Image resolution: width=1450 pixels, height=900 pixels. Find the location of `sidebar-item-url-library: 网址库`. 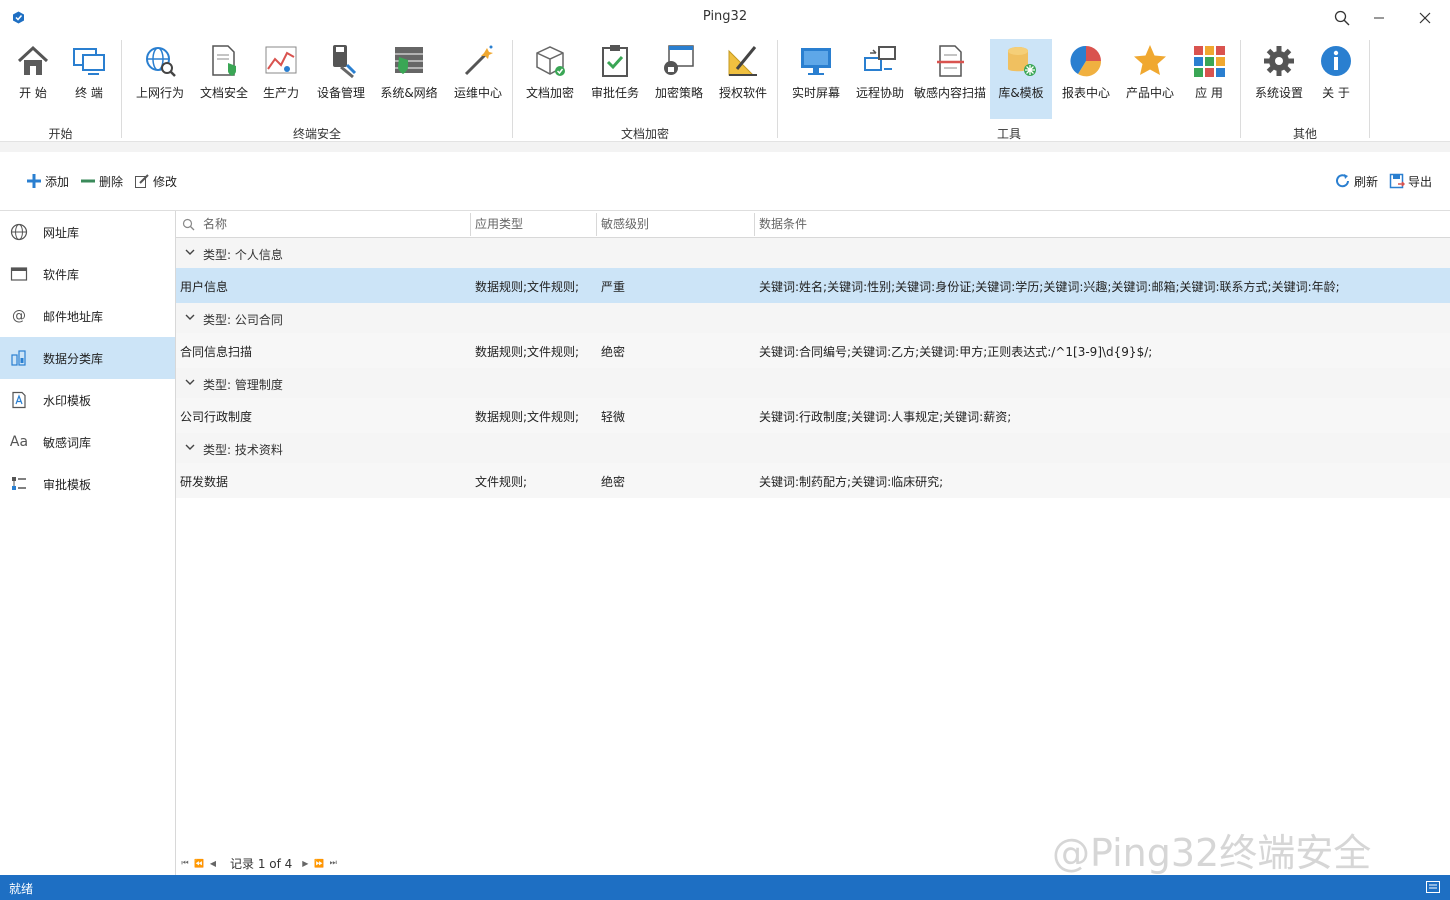

sidebar-item-url-library: 网址库 is located at coordinates (87, 232).